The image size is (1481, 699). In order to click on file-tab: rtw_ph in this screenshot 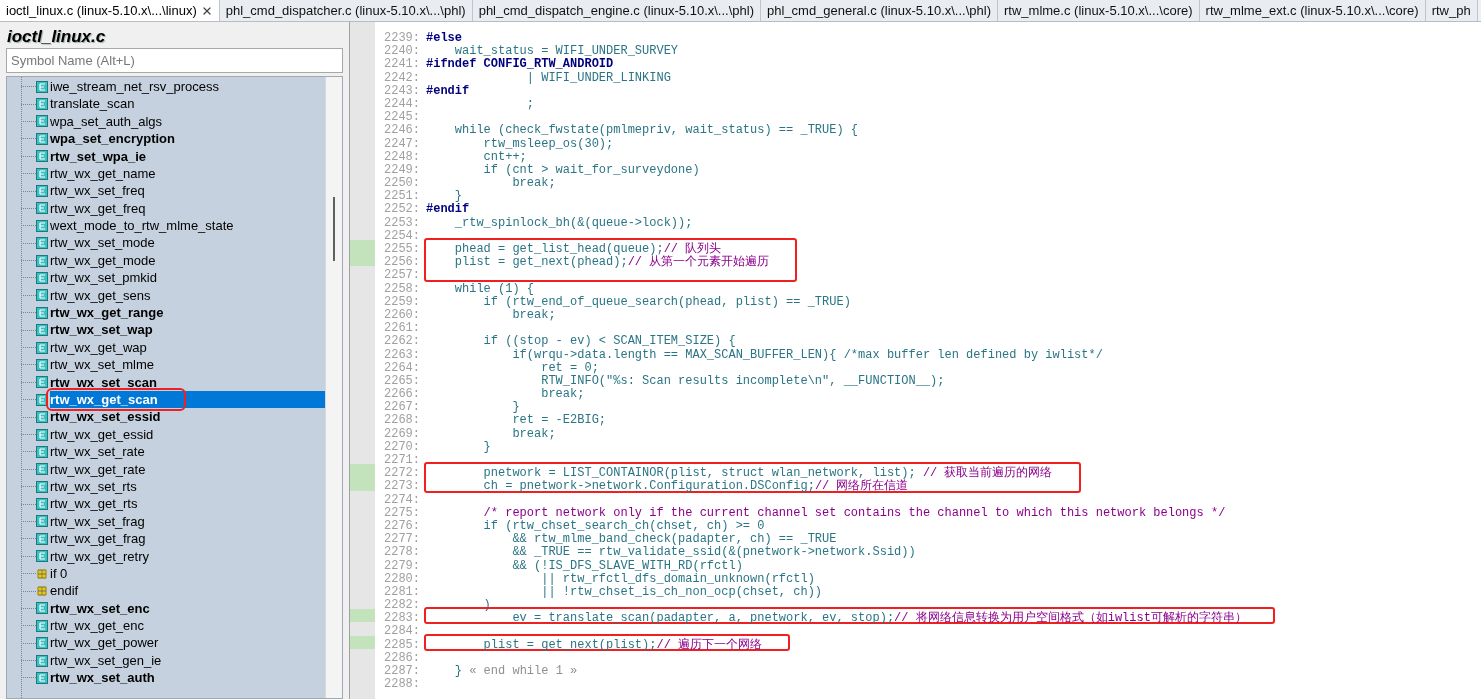, I will do `click(1451, 10)`.